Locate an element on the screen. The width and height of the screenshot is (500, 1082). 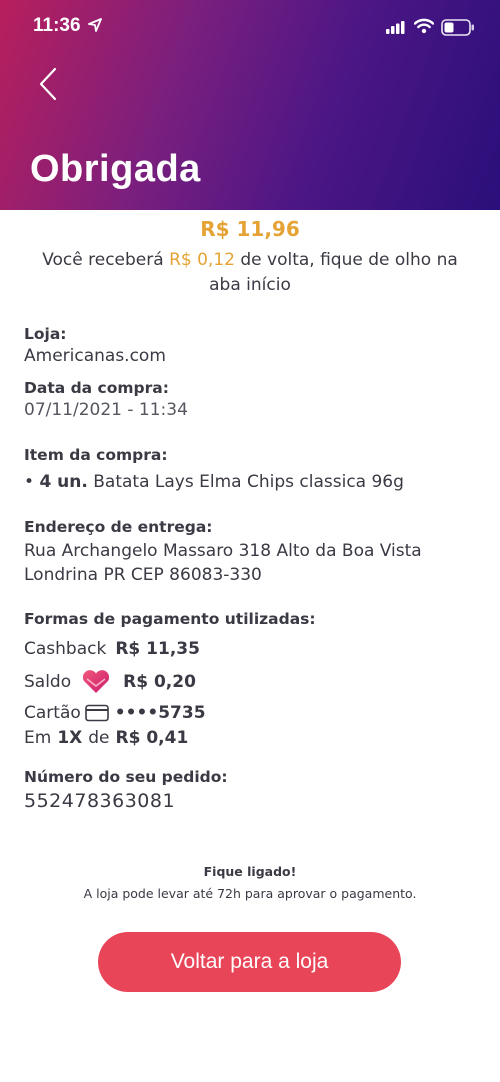
status-bar: 11:36 is located at coordinates (250, 27).